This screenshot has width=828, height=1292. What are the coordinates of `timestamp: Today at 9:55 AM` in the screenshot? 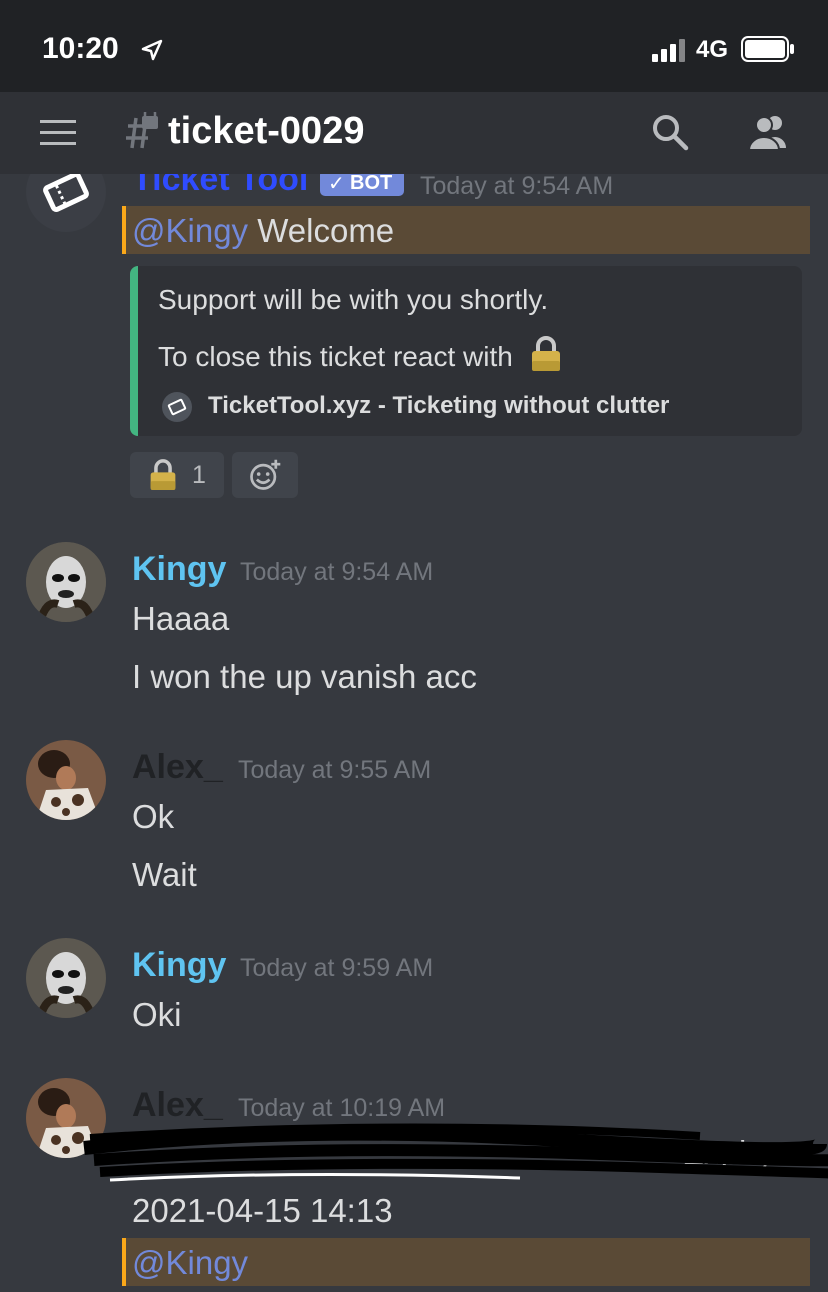 It's located at (335, 770).